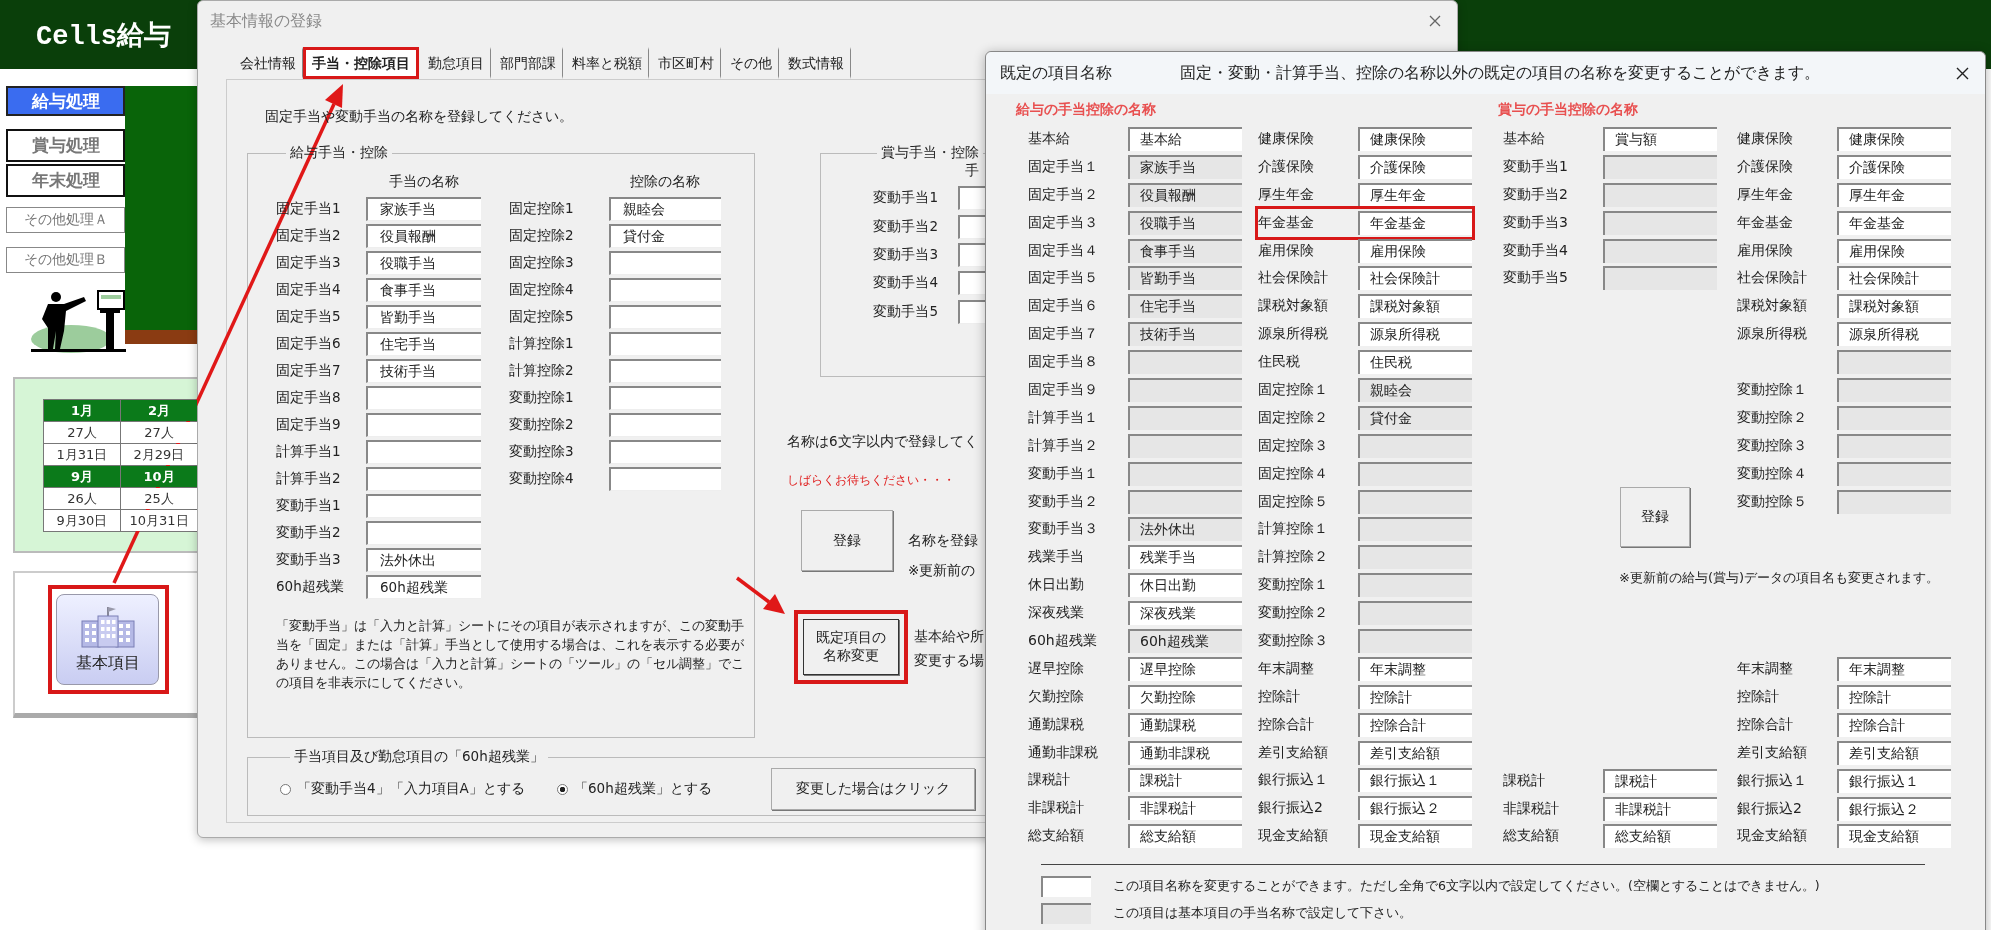  What do you see at coordinates (1660, 780) in the screenshot?
I see `text-field: 課税計` at bounding box center [1660, 780].